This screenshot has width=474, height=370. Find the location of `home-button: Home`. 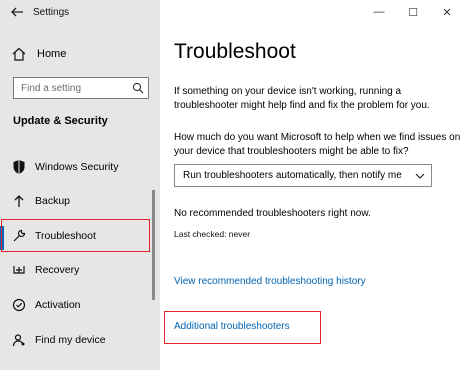

home-button: Home is located at coordinates (38, 54).